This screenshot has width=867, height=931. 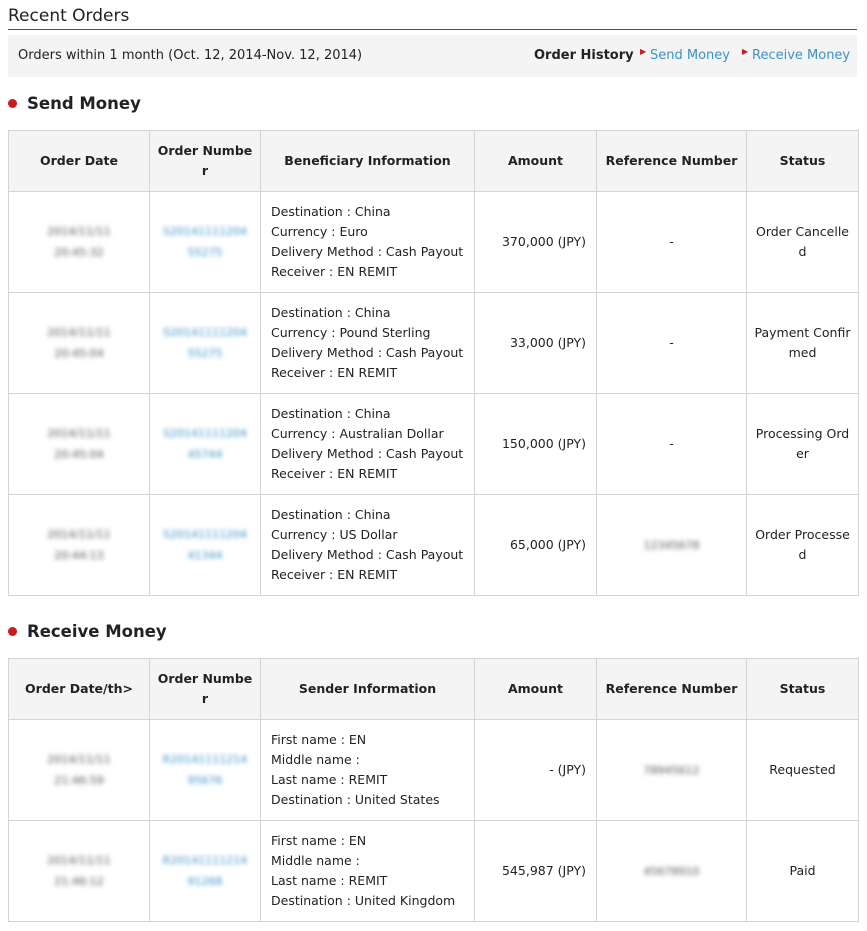 What do you see at coordinates (802, 545) in the screenshot?
I see `status-cell: Order Processe d` at bounding box center [802, 545].